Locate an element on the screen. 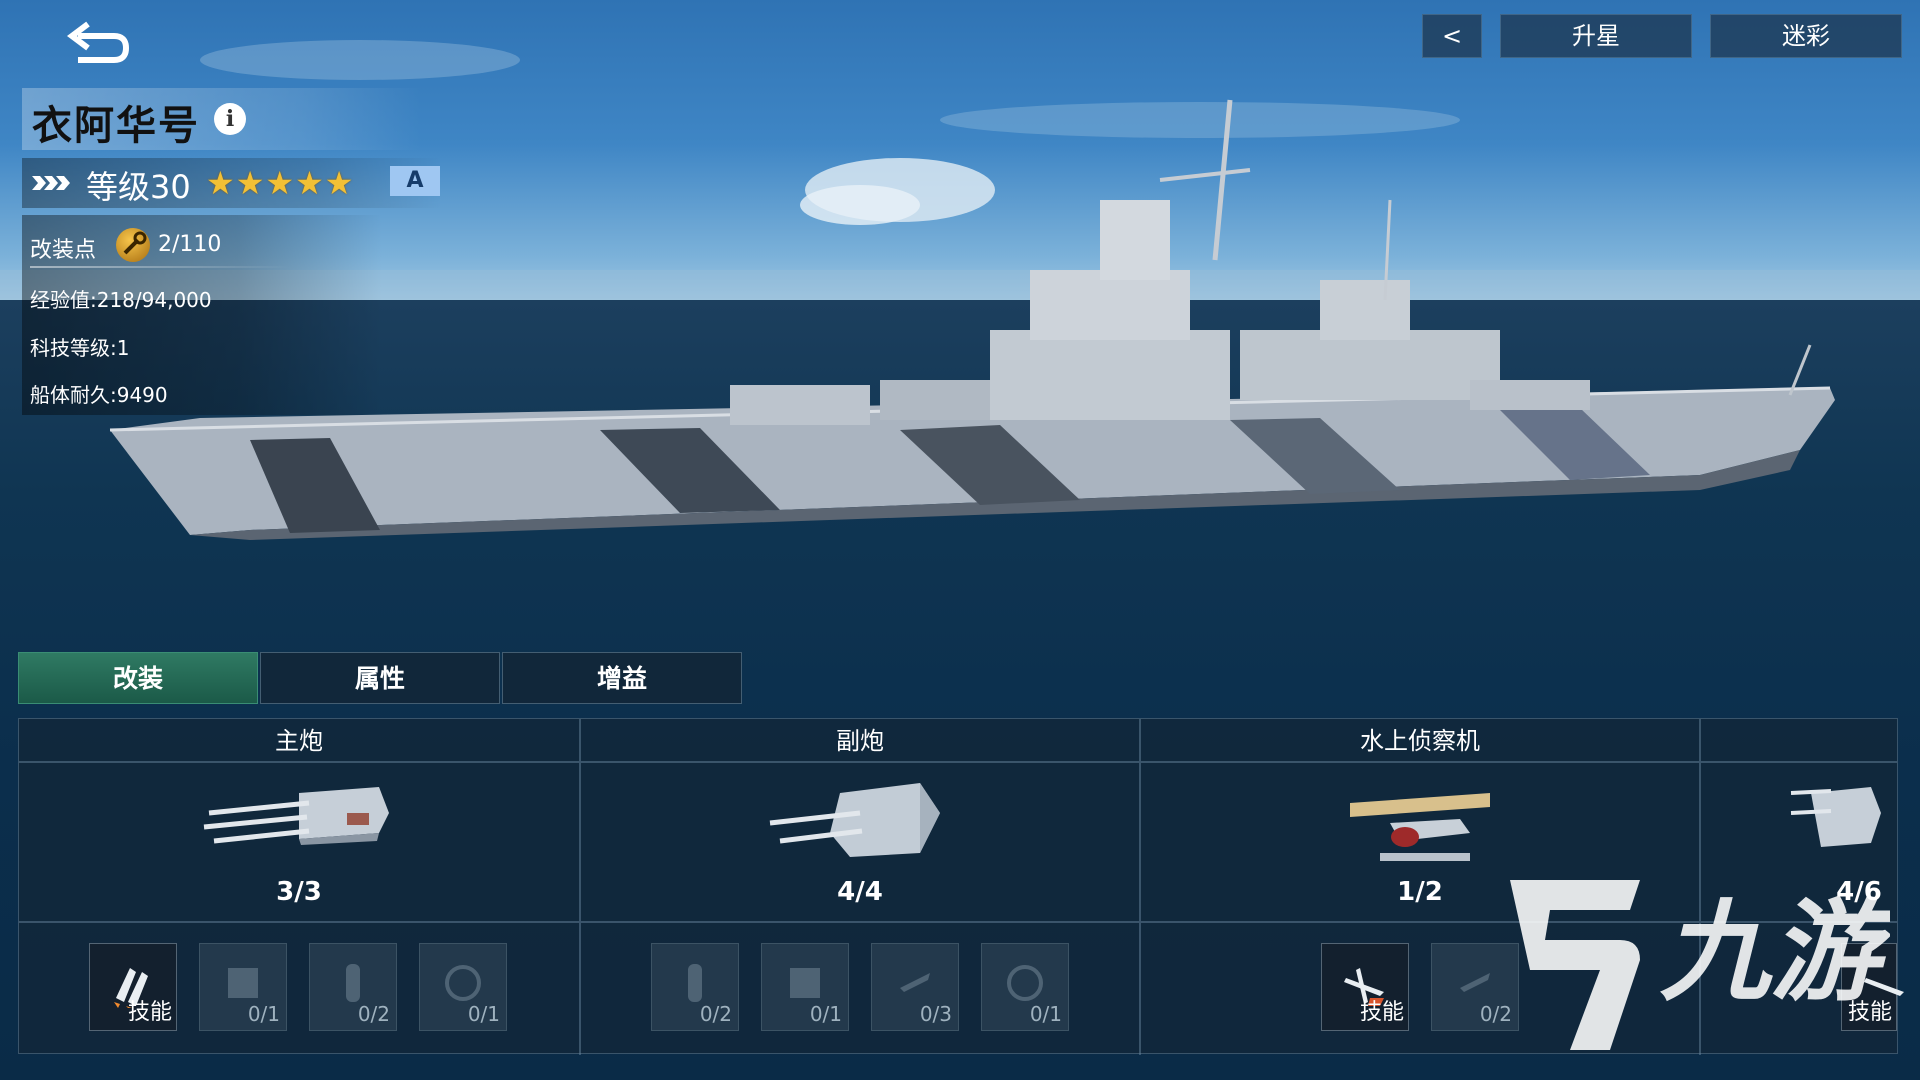  aircraft-icon is located at coordinates (915, 982).